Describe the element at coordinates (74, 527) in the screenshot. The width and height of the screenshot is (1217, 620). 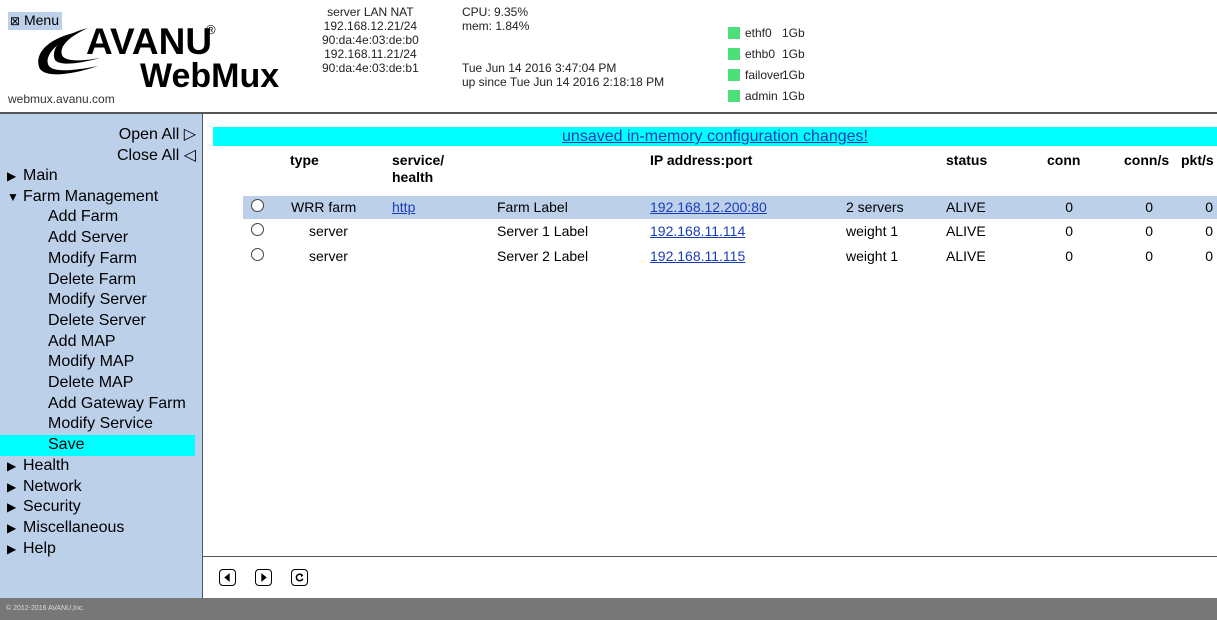
I see `sidebar-item-label: Miscellaneous` at that location.